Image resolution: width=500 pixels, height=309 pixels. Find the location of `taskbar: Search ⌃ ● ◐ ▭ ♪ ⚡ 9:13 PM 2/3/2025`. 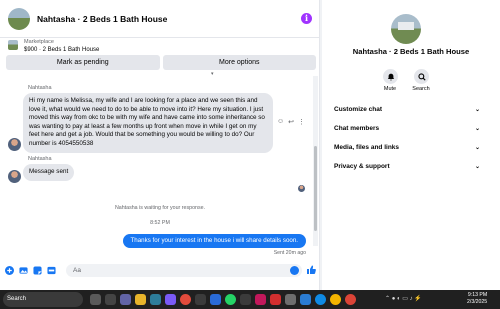

taskbar: Search ⌃ ● ◐ ▭ ♪ ⚡ 9:13 PM 2/3/2025 is located at coordinates (250, 299).